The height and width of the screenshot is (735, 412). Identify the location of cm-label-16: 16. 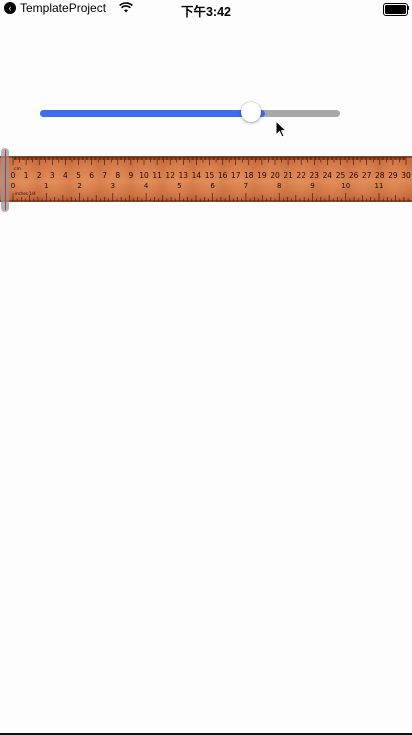
(223, 175).